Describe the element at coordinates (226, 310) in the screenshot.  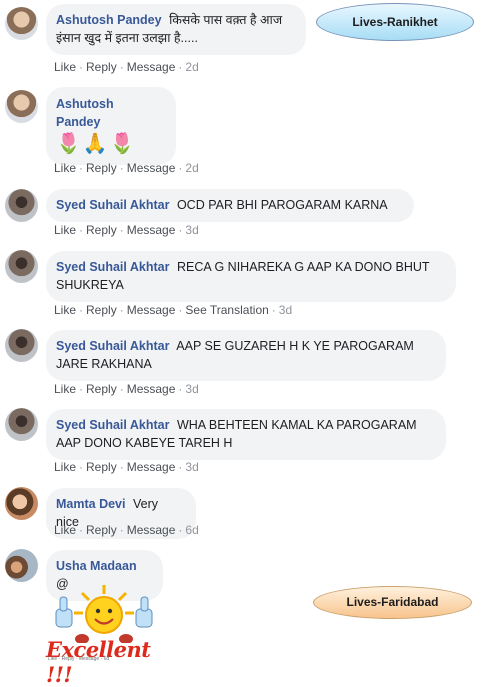
I see `see-translation-link: See Translation` at that location.